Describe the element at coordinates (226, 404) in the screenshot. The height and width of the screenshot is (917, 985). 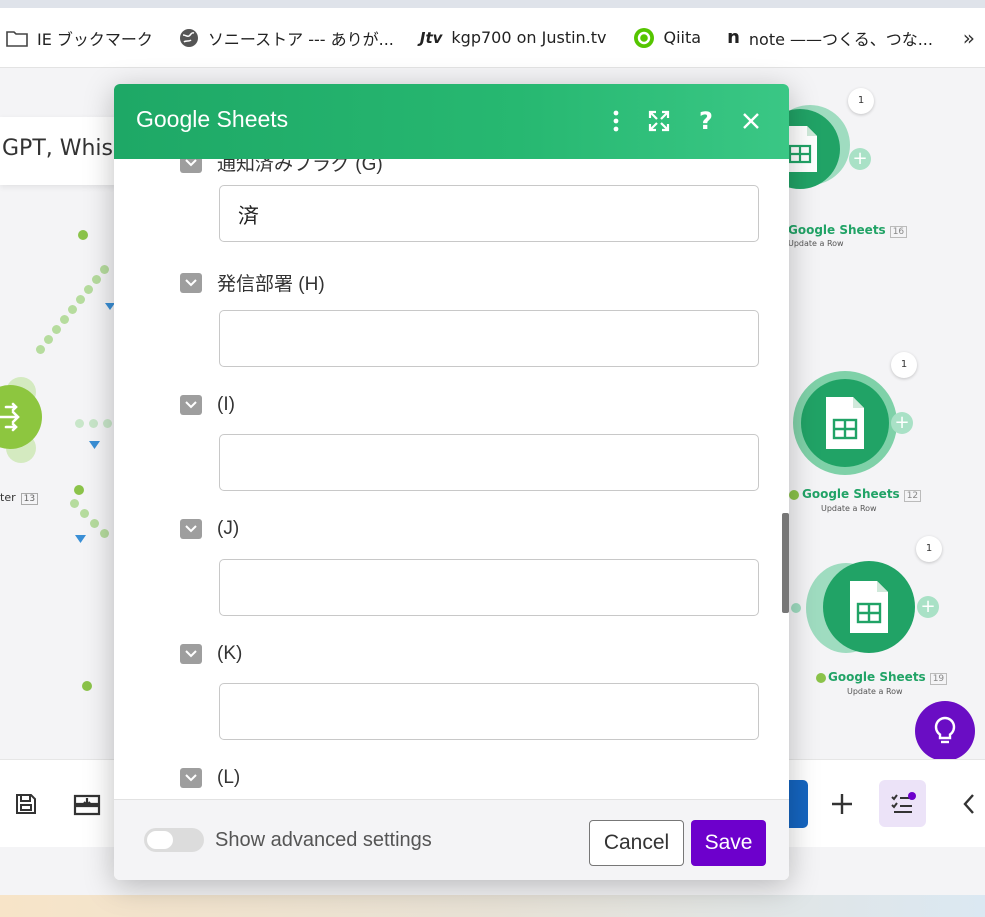
I see `field-label: (I)` at that location.